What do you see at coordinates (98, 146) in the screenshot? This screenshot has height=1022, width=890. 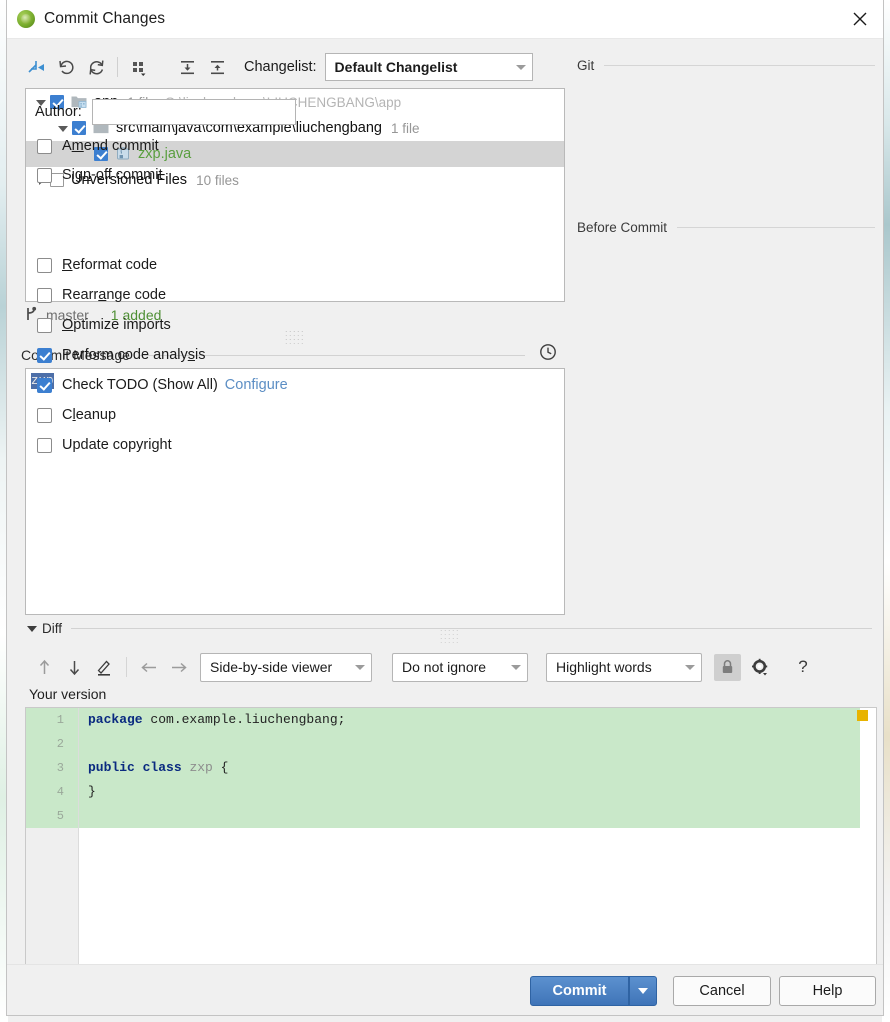 I see `amend-commit-checkbox: Amend commit` at bounding box center [98, 146].